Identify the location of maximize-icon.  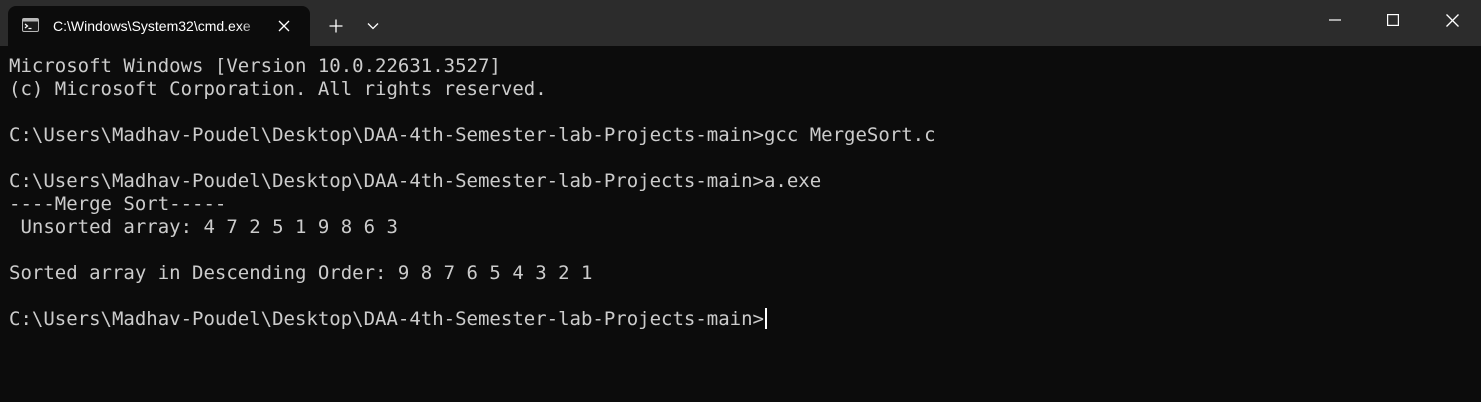
(1393, 20).